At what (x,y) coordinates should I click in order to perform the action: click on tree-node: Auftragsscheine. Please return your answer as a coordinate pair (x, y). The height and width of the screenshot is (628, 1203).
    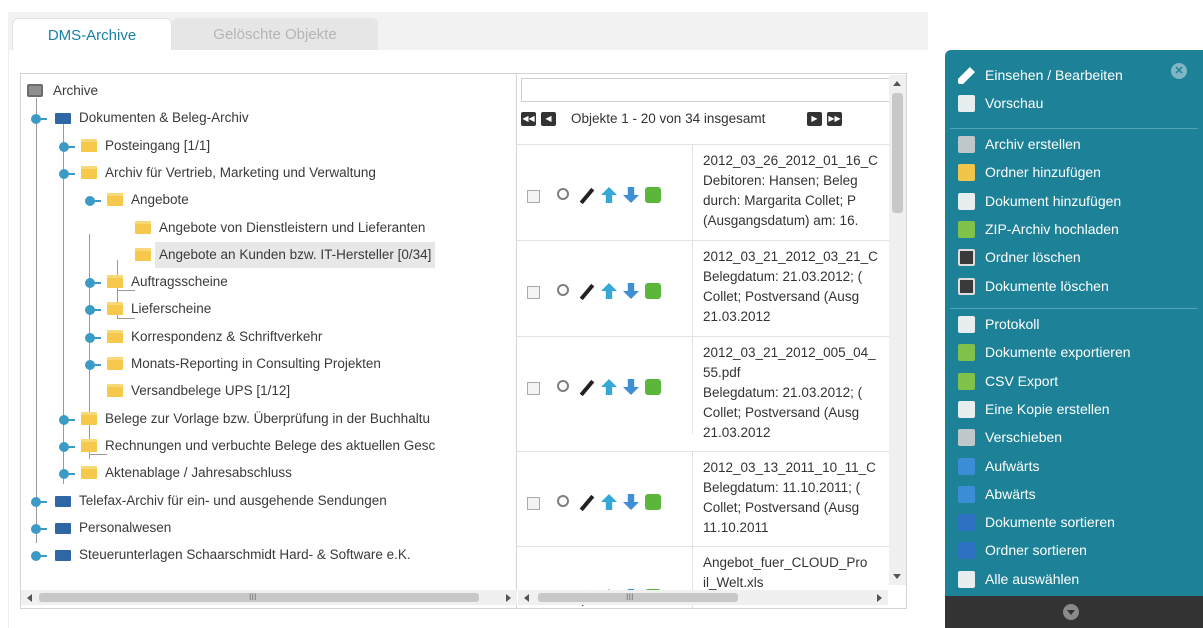
    Looking at the image, I should click on (268, 282).